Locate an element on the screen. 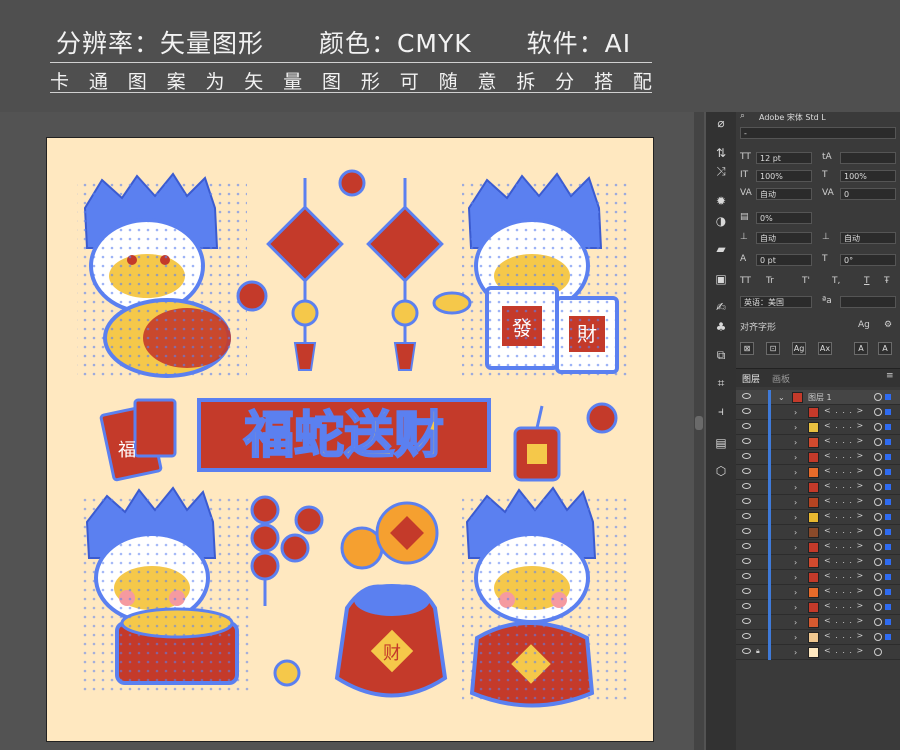  tt-button-underline: T is located at coordinates (867, 281).